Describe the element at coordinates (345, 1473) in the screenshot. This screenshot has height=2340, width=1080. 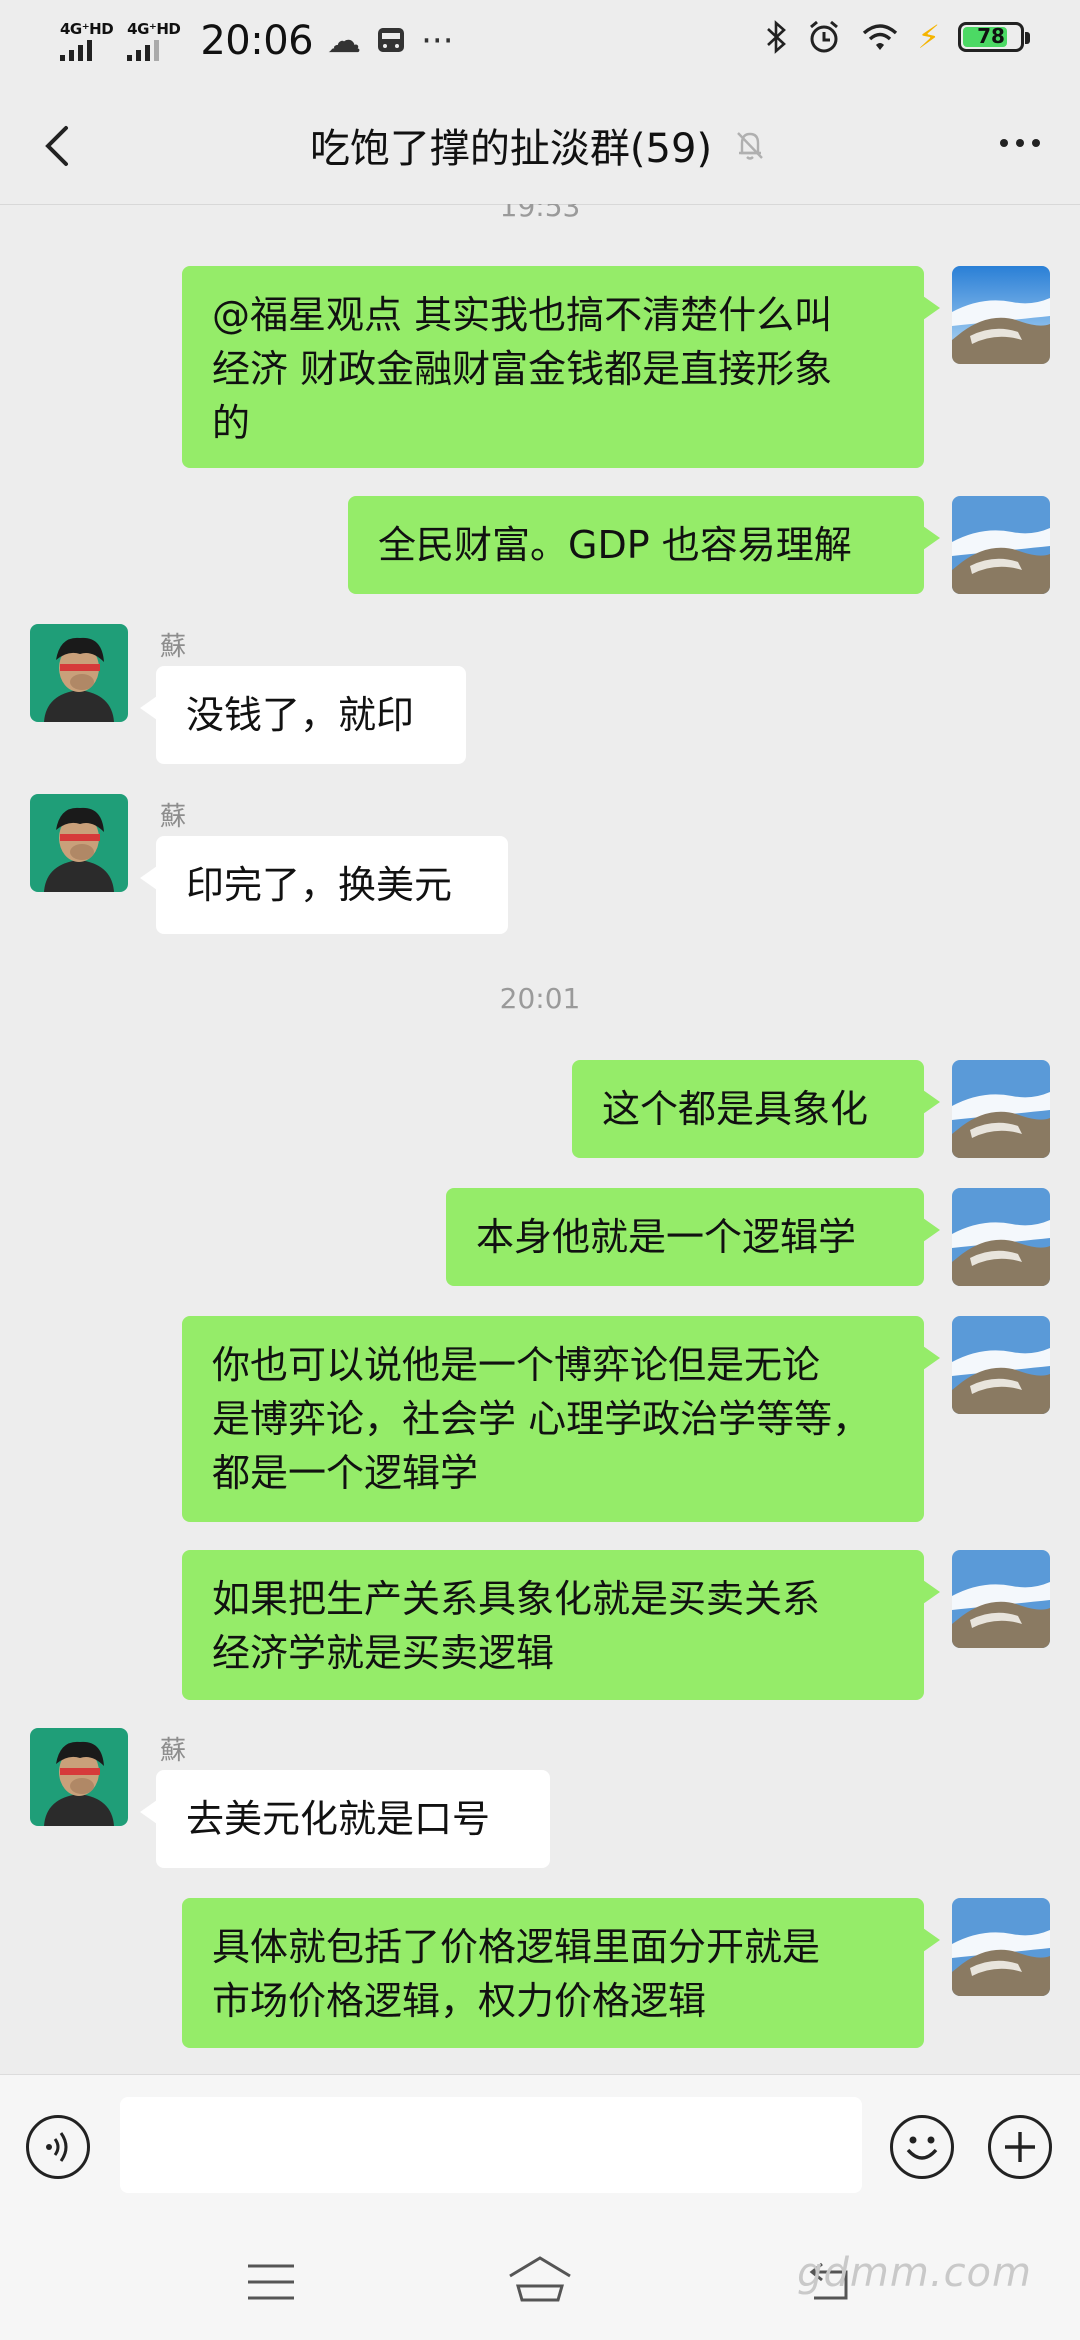
I see `message-text-line: 都是一个逻辑学` at that location.